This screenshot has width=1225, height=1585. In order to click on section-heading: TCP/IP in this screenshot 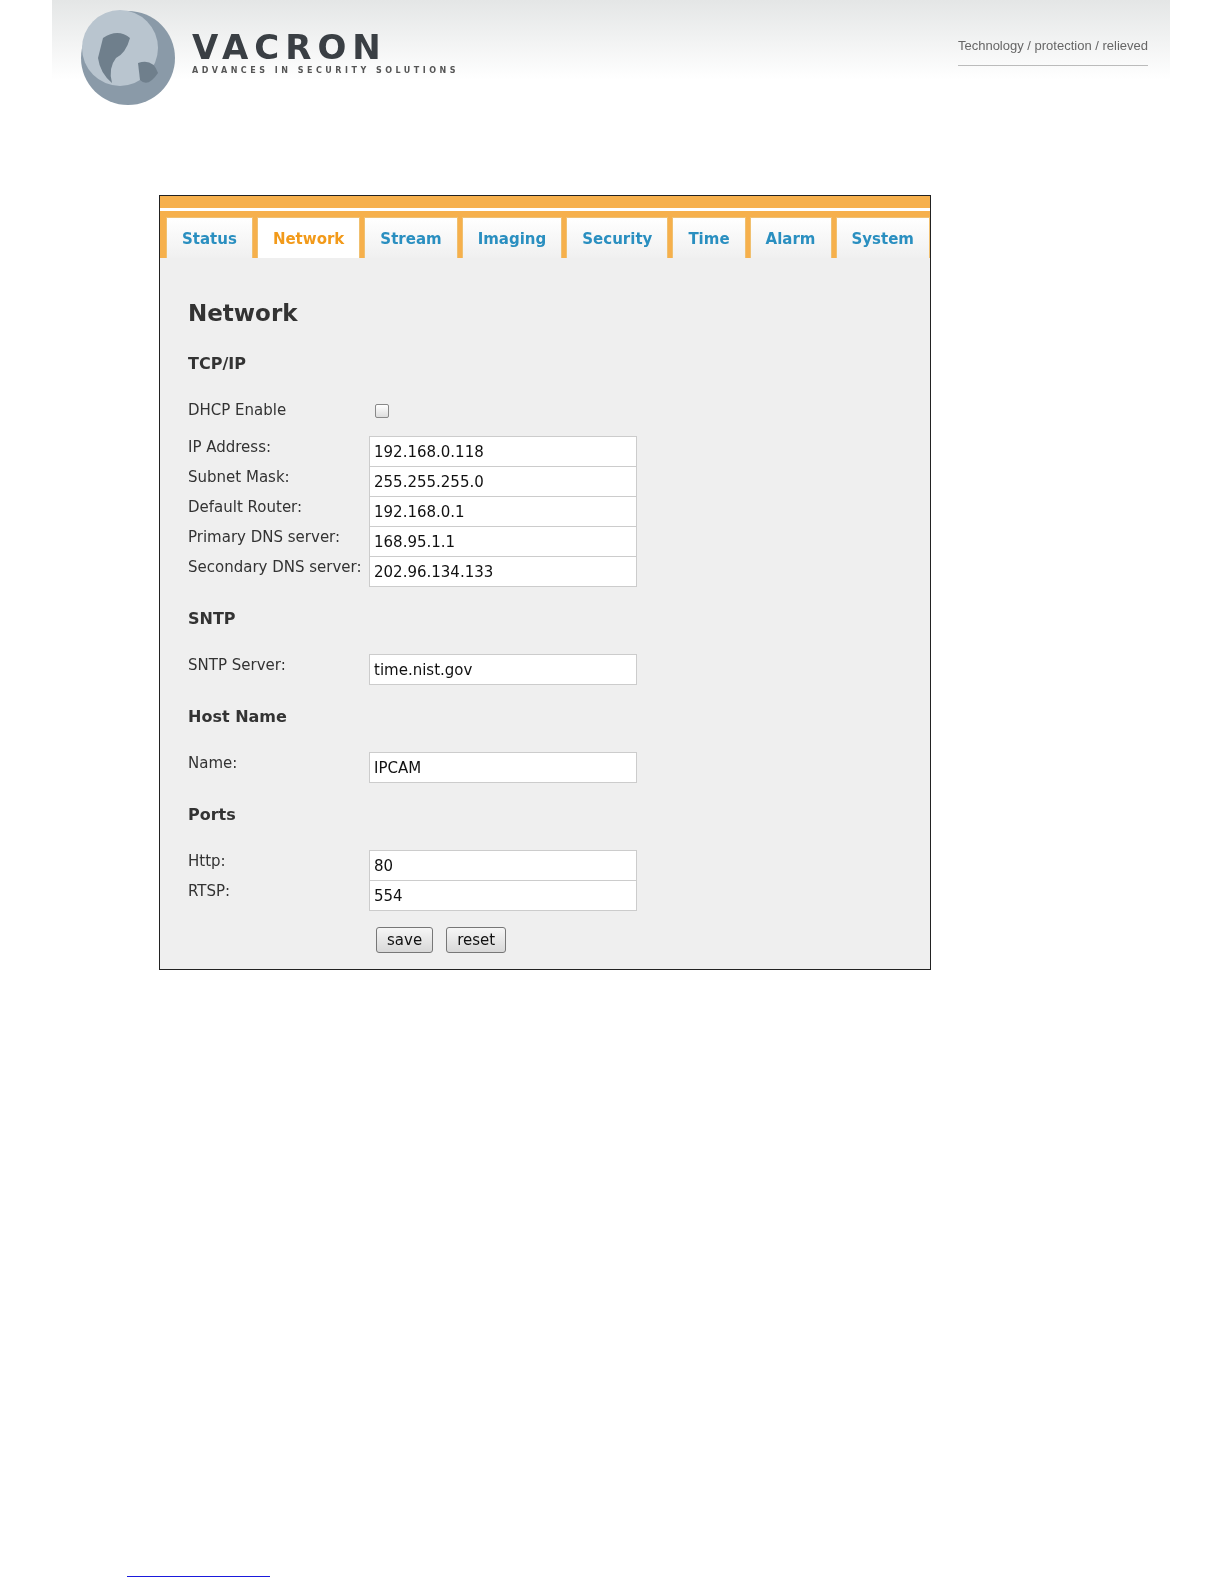, I will do `click(217, 363)`.